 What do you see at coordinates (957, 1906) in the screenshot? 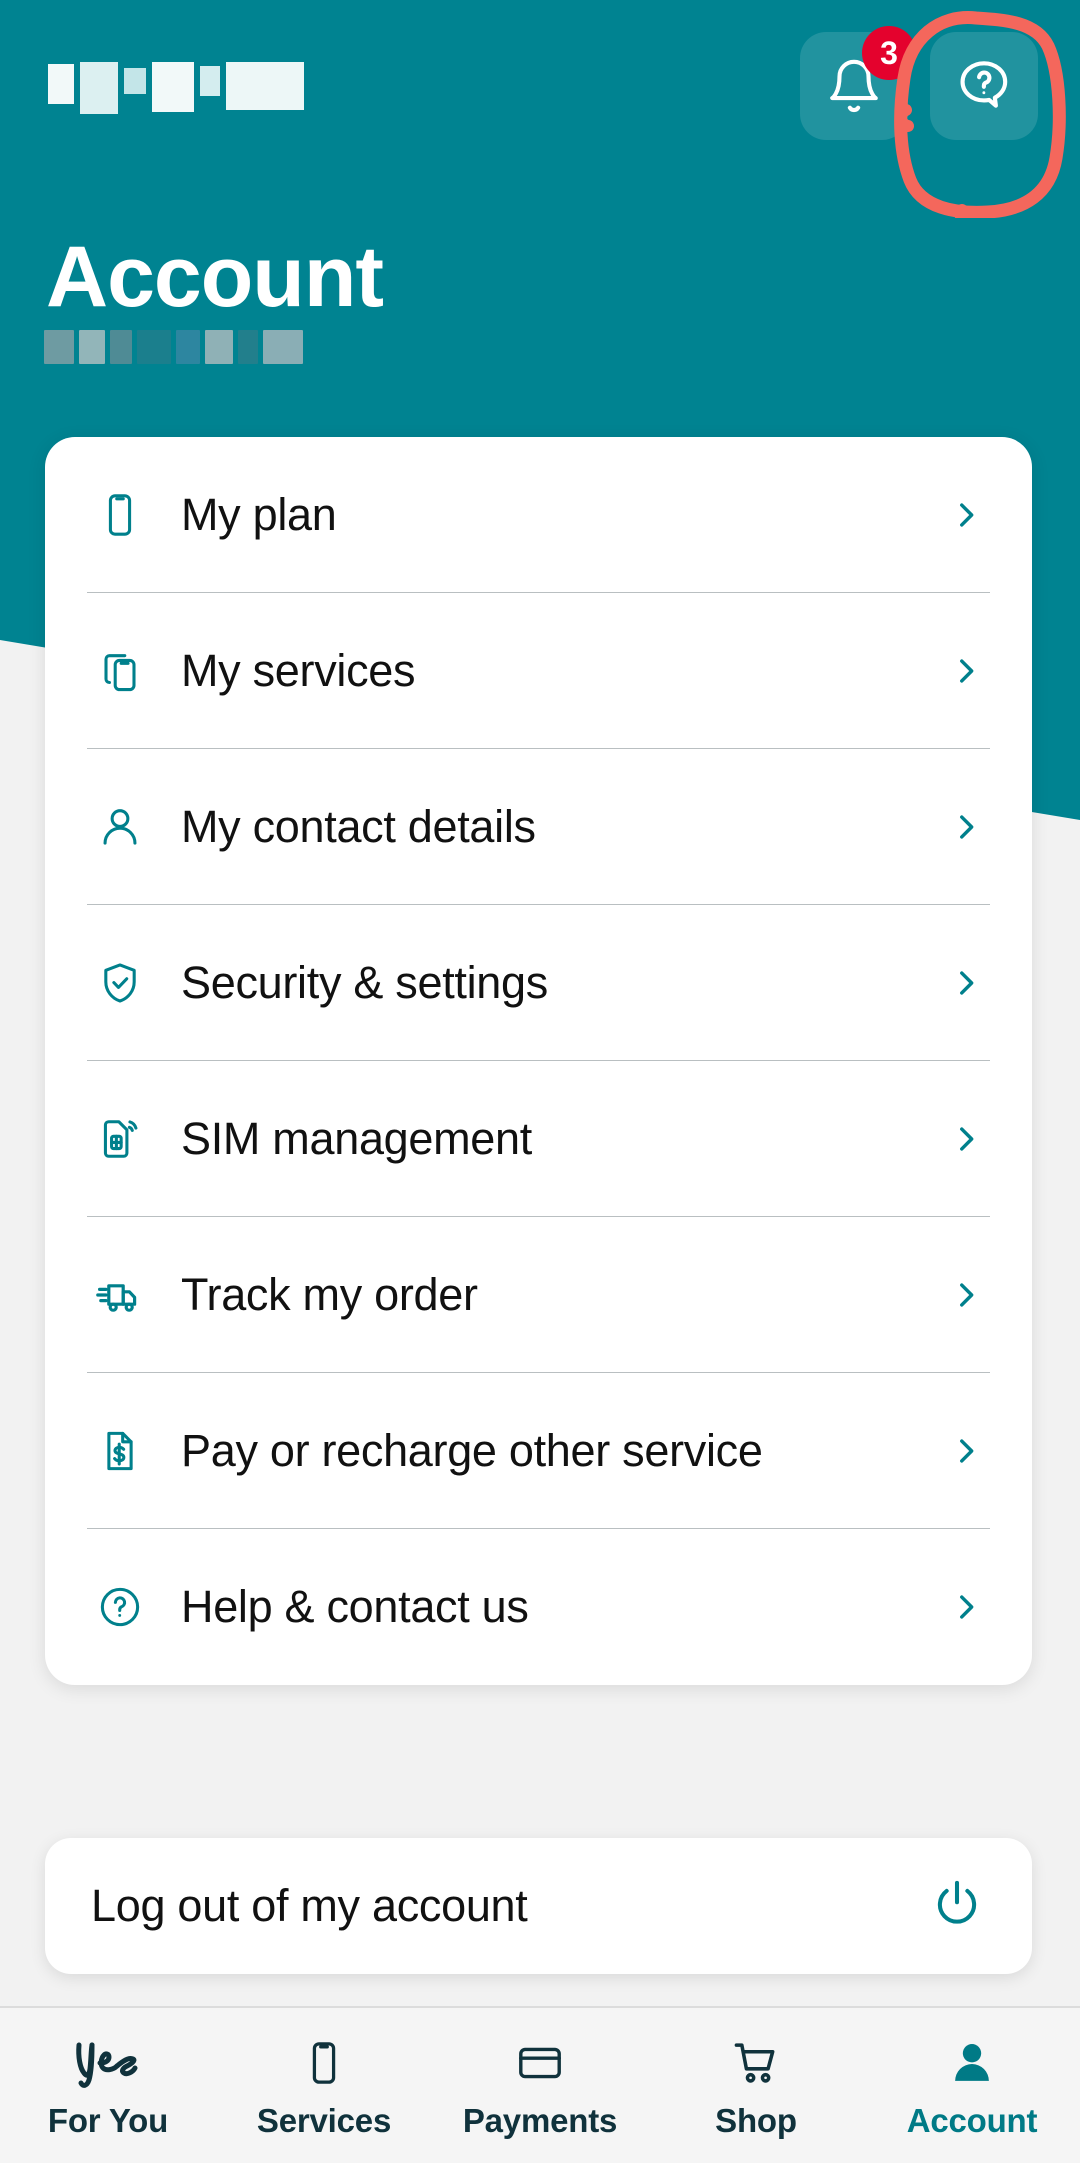
I see `power-icon` at bounding box center [957, 1906].